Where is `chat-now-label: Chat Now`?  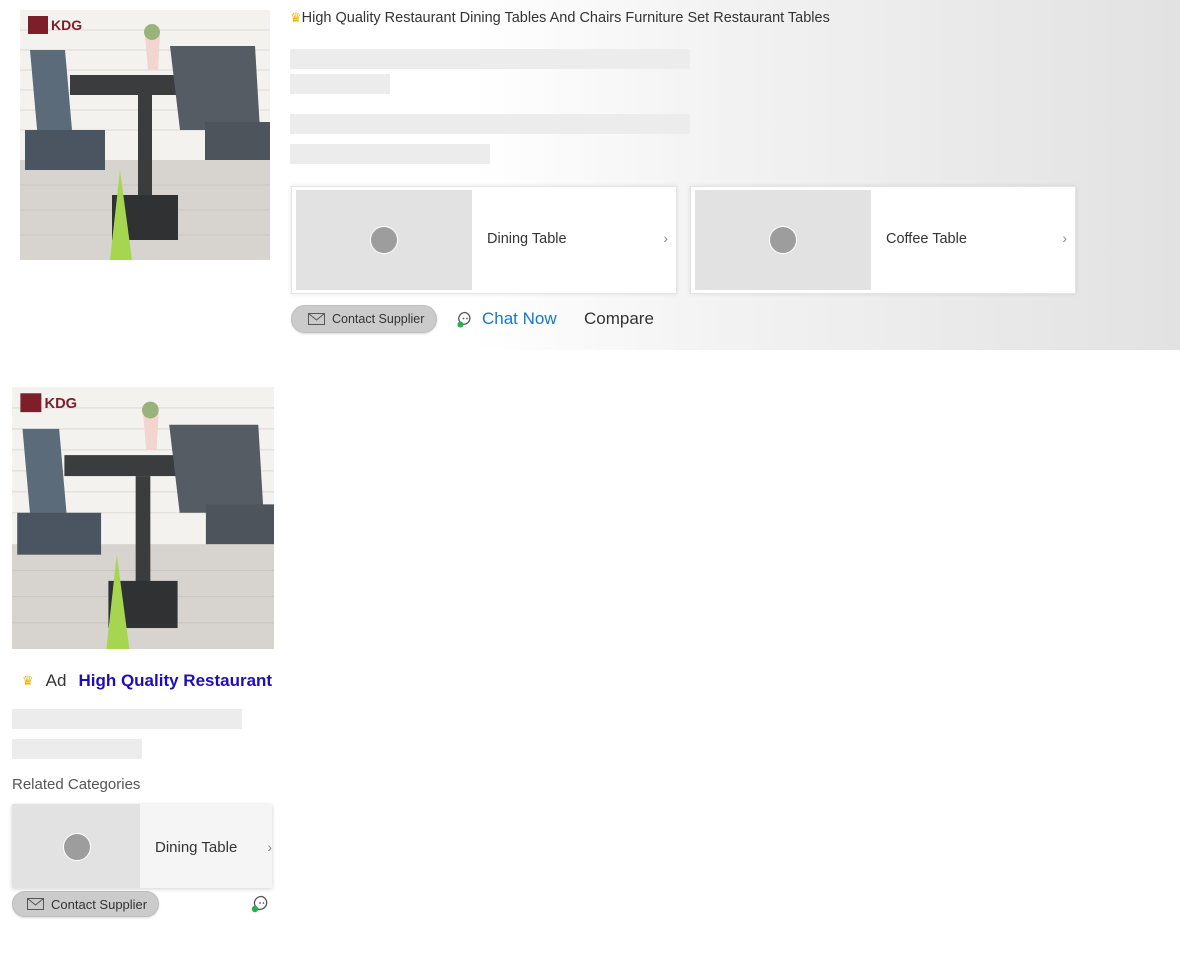 chat-now-label: Chat Now is located at coordinates (519, 318).